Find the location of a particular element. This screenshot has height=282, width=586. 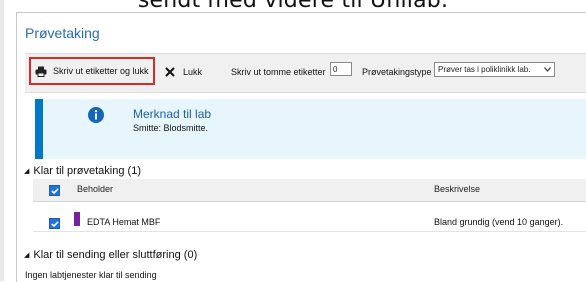

container-description: Bland grundig (vend 10 ganger). is located at coordinates (499, 222).